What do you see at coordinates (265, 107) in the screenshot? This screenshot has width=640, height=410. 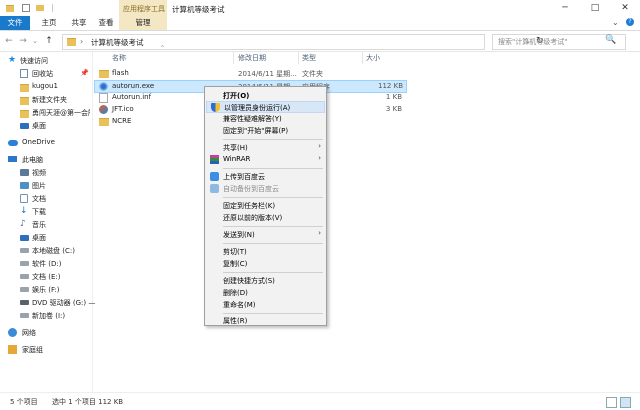 I see `menu-item-run-as-admin: 以管理员身份运行(A)` at bounding box center [265, 107].